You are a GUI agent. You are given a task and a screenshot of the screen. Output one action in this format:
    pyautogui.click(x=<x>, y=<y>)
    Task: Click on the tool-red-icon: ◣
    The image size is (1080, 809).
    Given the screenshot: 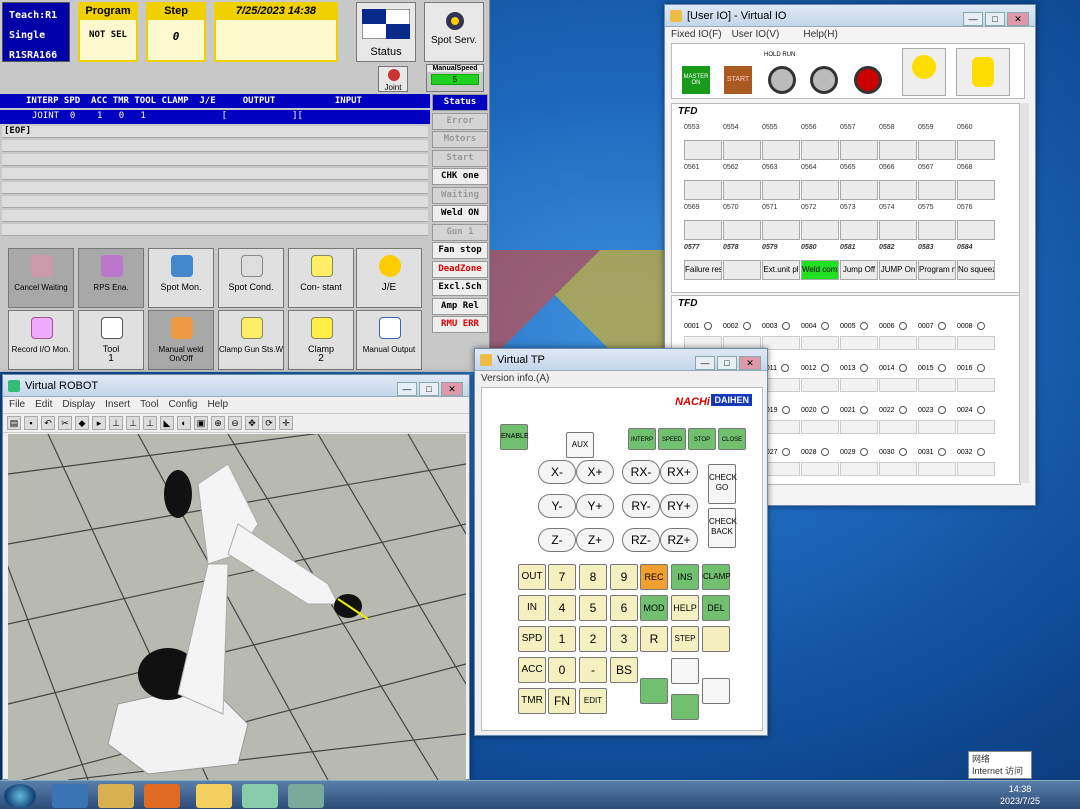 What is the action you would take?
    pyautogui.click(x=167, y=423)
    